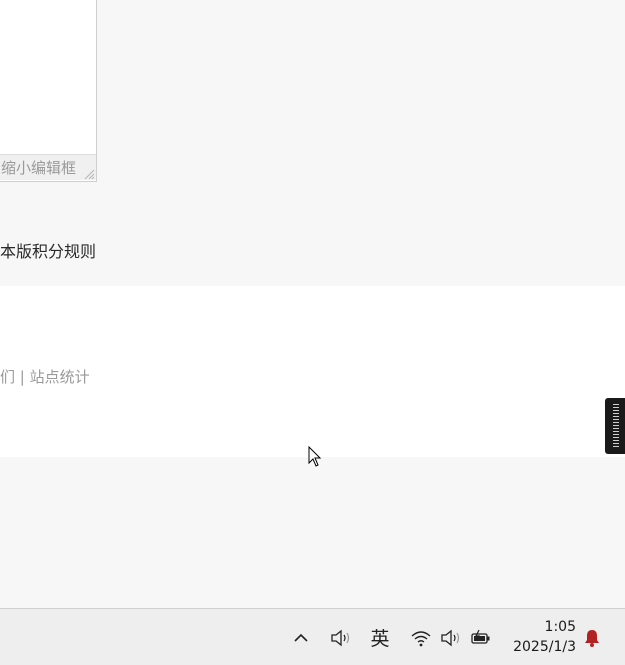  I want to click on shrink-editor-button: 缩小编辑框, so click(48, 167).